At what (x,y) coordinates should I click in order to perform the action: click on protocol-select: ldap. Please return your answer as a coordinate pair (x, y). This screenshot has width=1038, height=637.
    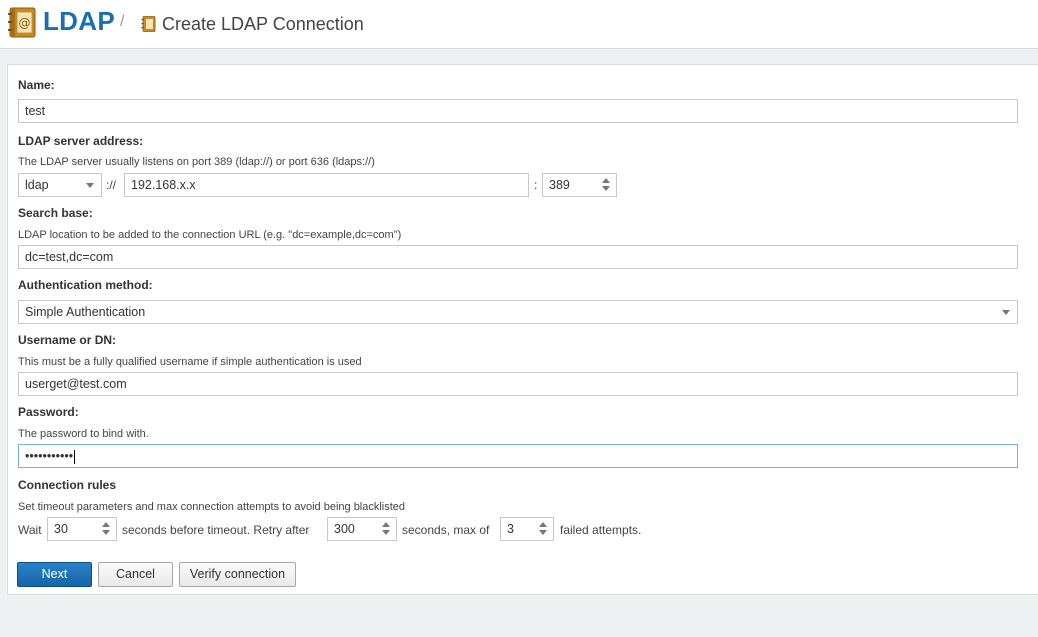
    Looking at the image, I should click on (60, 185).